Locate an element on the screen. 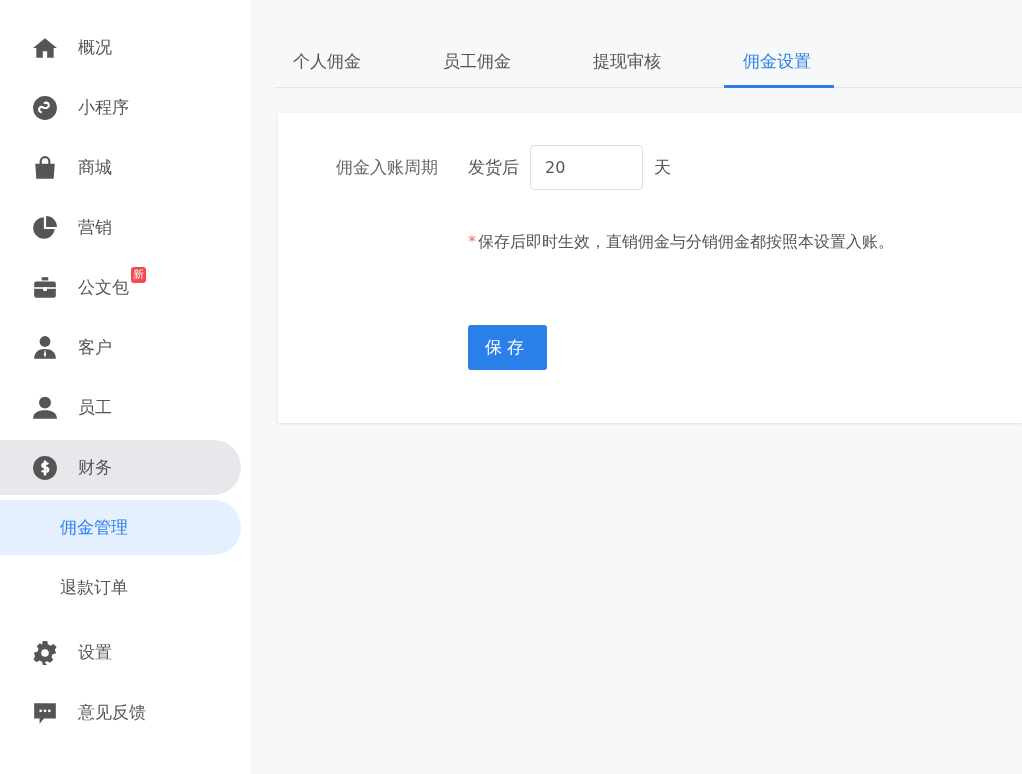 The width and height of the screenshot is (1022, 774). user-icon is located at coordinates (45, 407).